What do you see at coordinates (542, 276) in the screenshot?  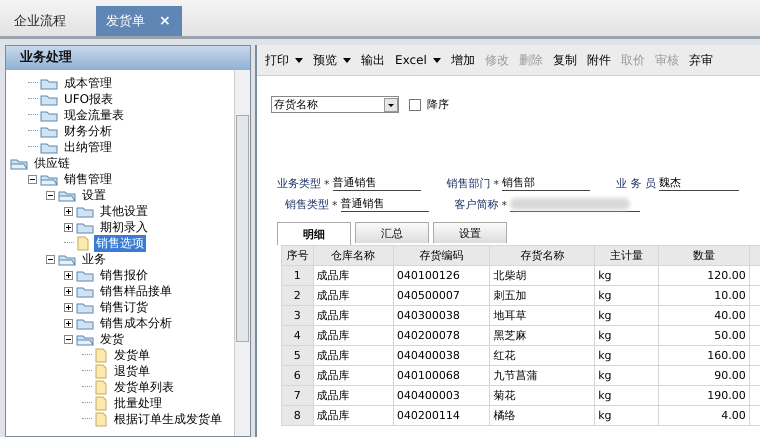 I see `table-cell: 北柴胡` at bounding box center [542, 276].